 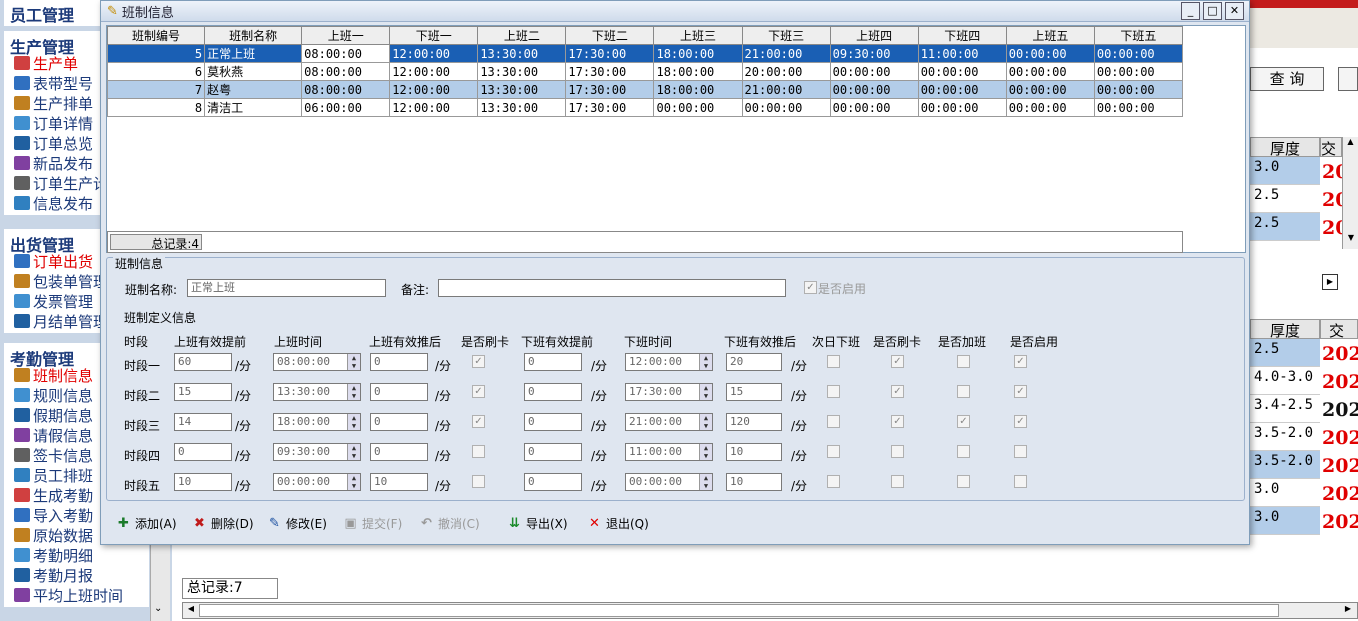 I want to click on remark-field, so click(x=612, y=288).